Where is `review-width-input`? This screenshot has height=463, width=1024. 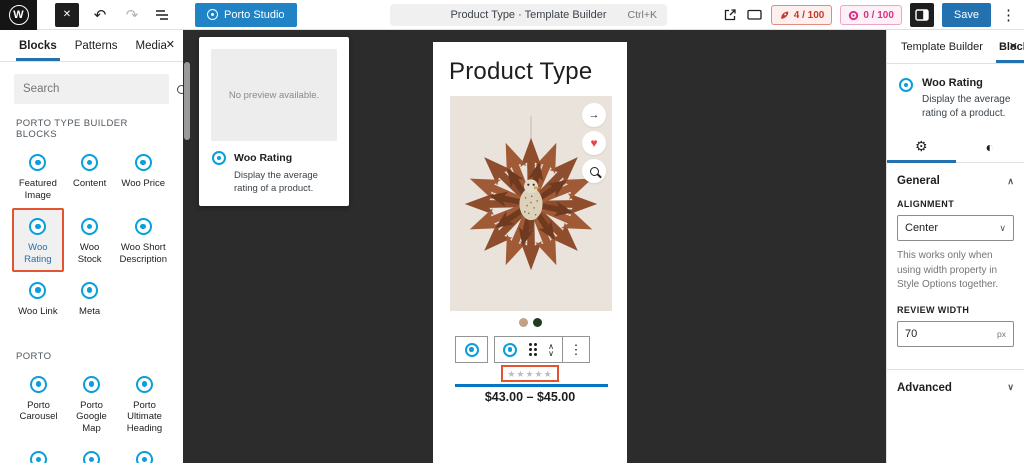
review-width-input is located at coordinates (951, 333).